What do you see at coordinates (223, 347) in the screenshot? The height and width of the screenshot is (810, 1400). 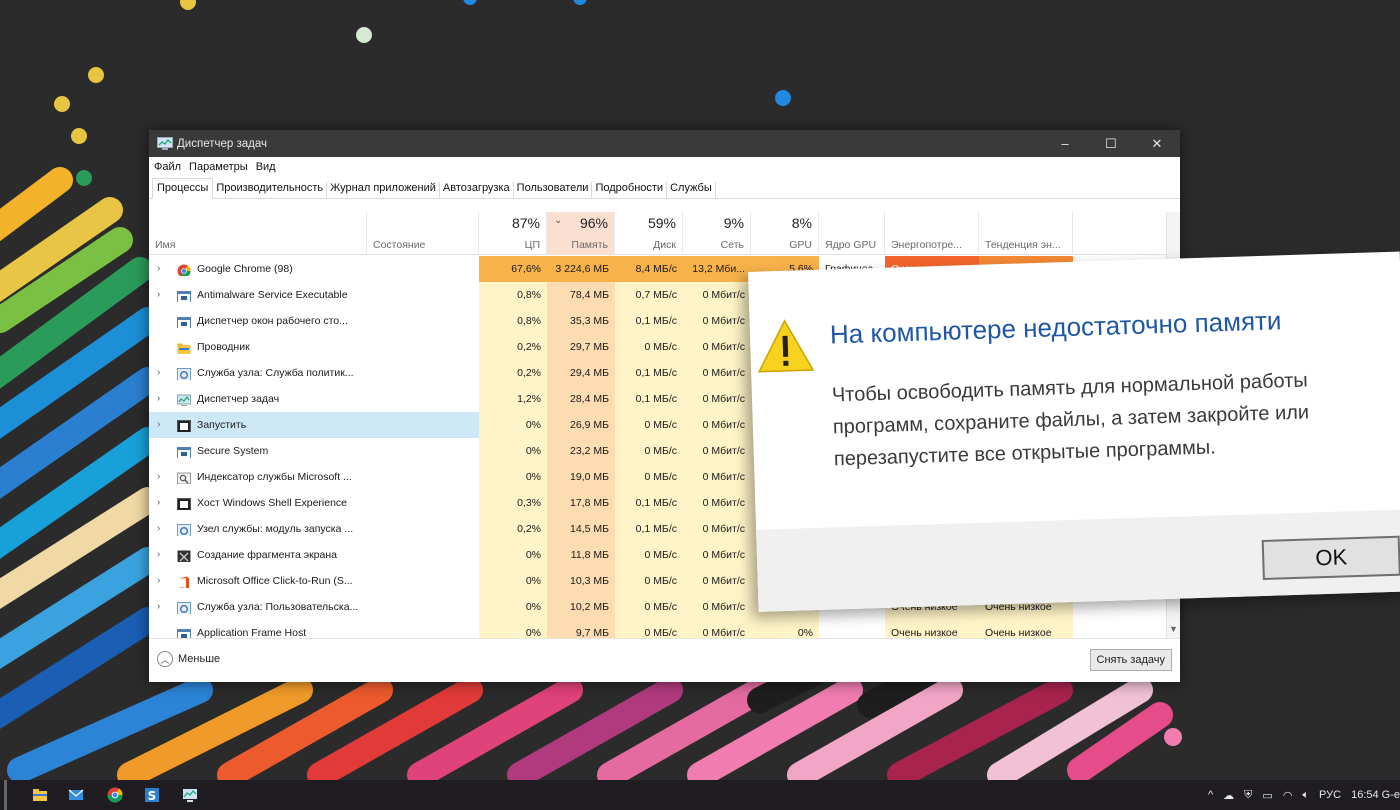 I see `process-name: Проводник` at bounding box center [223, 347].